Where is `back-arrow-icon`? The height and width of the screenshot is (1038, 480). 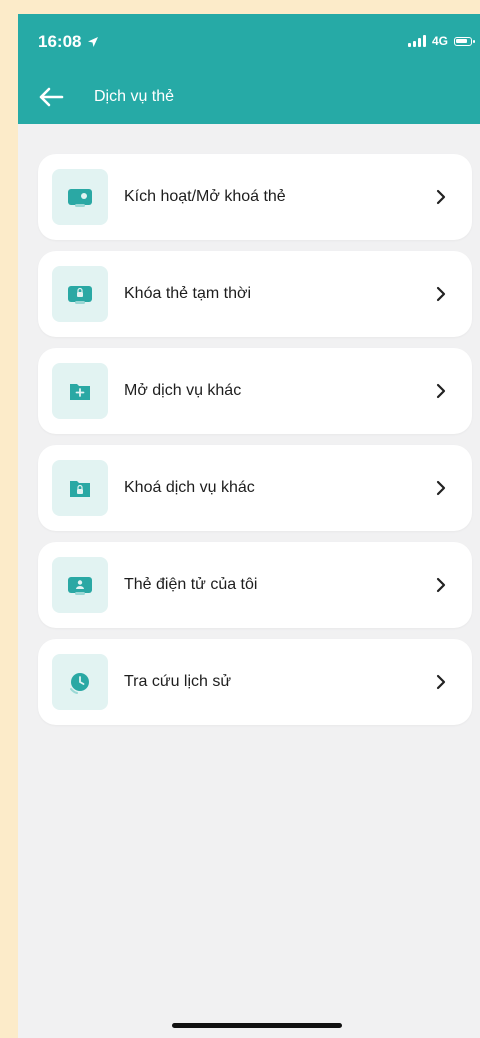
back-arrow-icon is located at coordinates (51, 97).